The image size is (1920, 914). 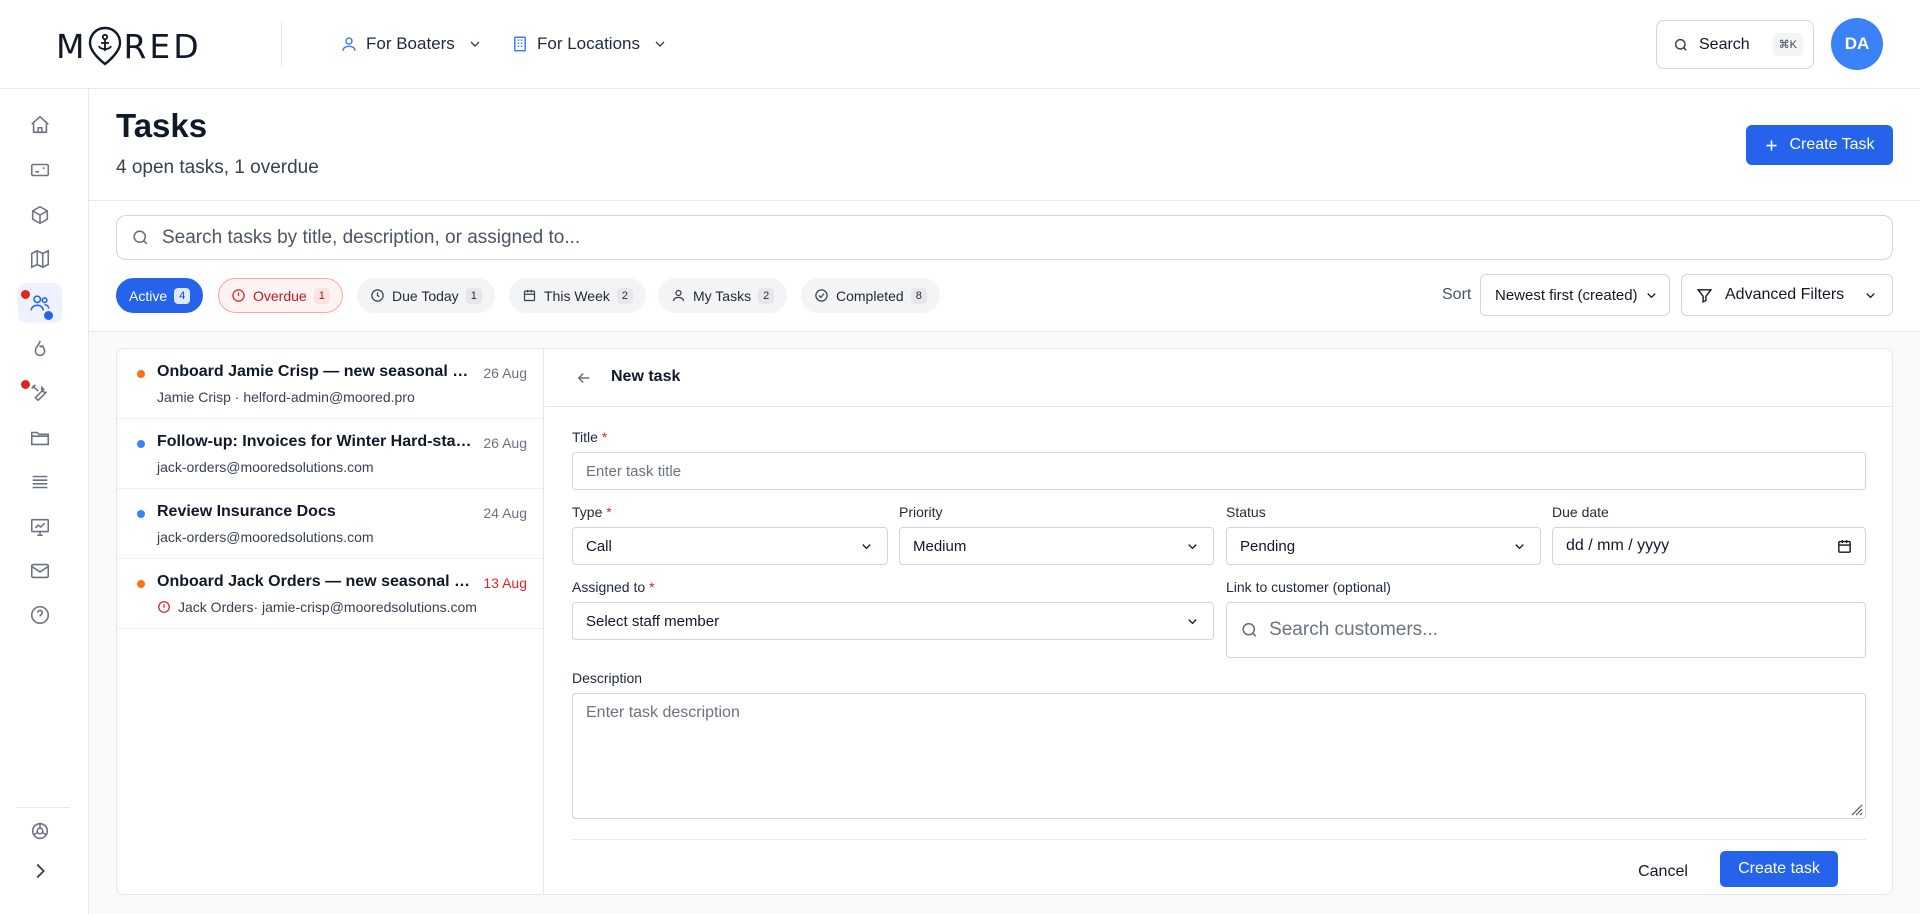 What do you see at coordinates (870, 295) in the screenshot?
I see `filter-chip-completed: Completed 8` at bounding box center [870, 295].